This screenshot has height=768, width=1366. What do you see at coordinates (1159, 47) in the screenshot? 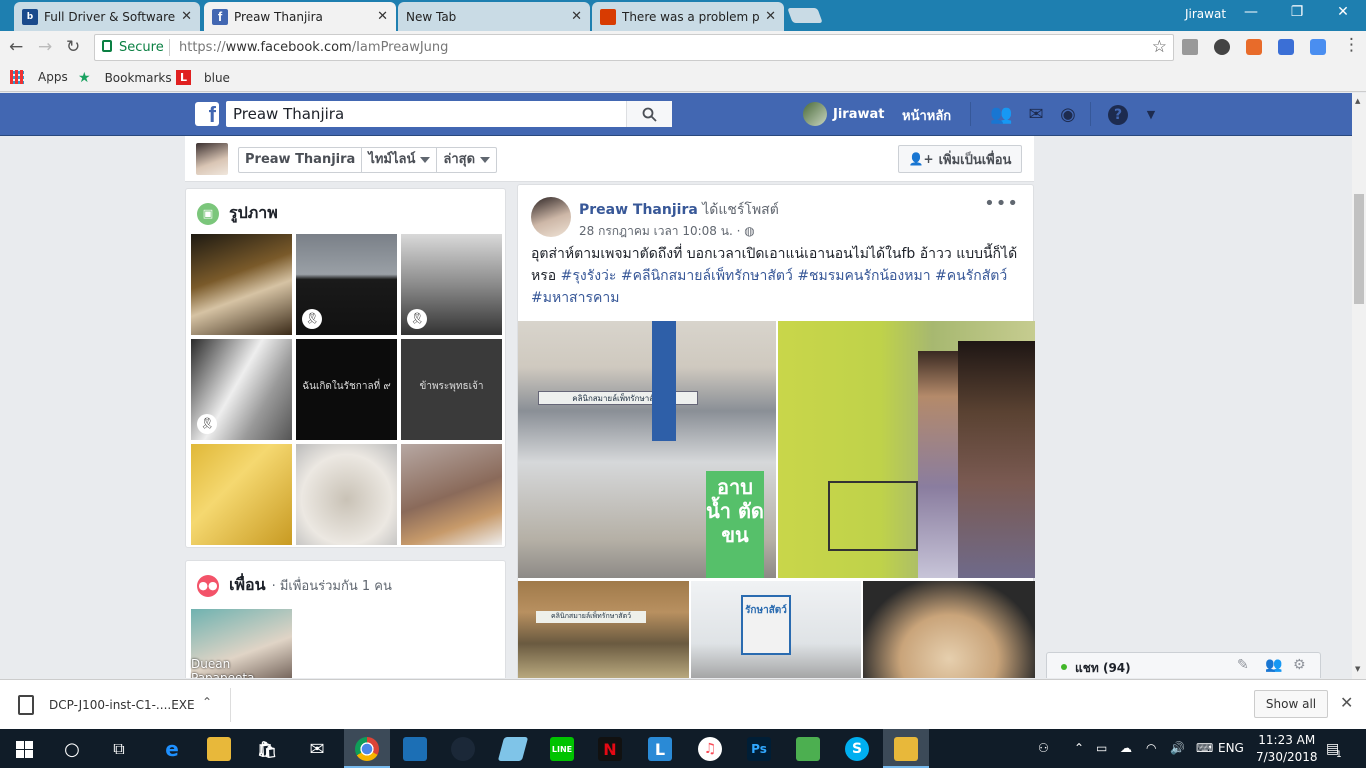
I see `bookmark-star-icon: ☆` at bounding box center [1159, 47].